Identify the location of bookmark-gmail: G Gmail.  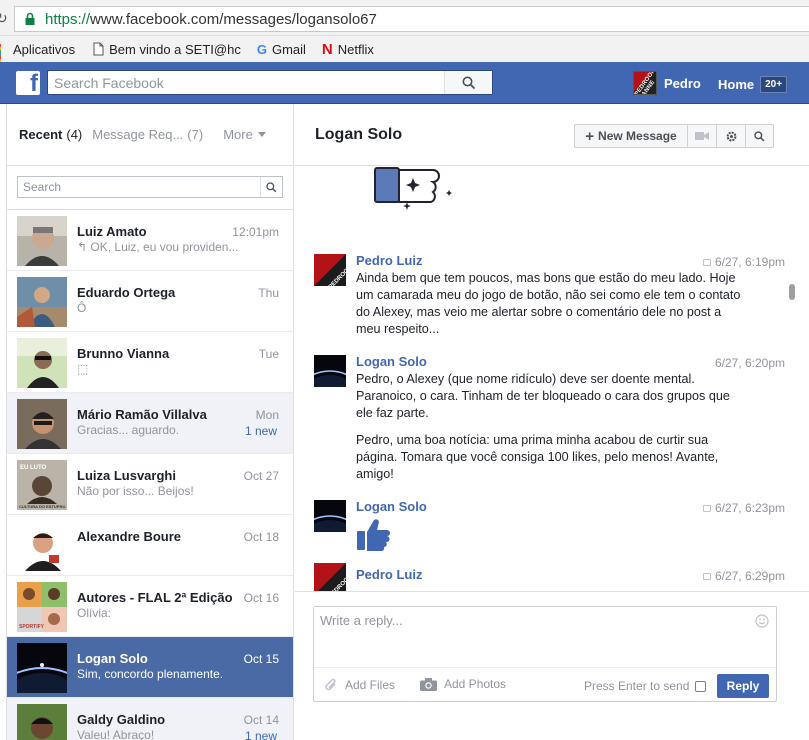
(281, 49).